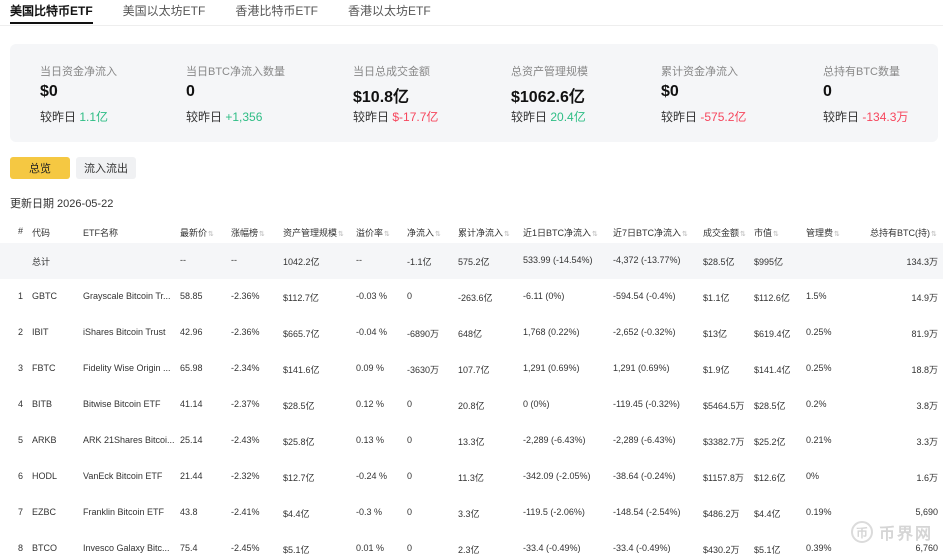 This screenshot has height=556, width=943. Describe the element at coordinates (276, 12) in the screenshot. I see `tab-hk-btc-etf: 香港比特币ETF` at that location.